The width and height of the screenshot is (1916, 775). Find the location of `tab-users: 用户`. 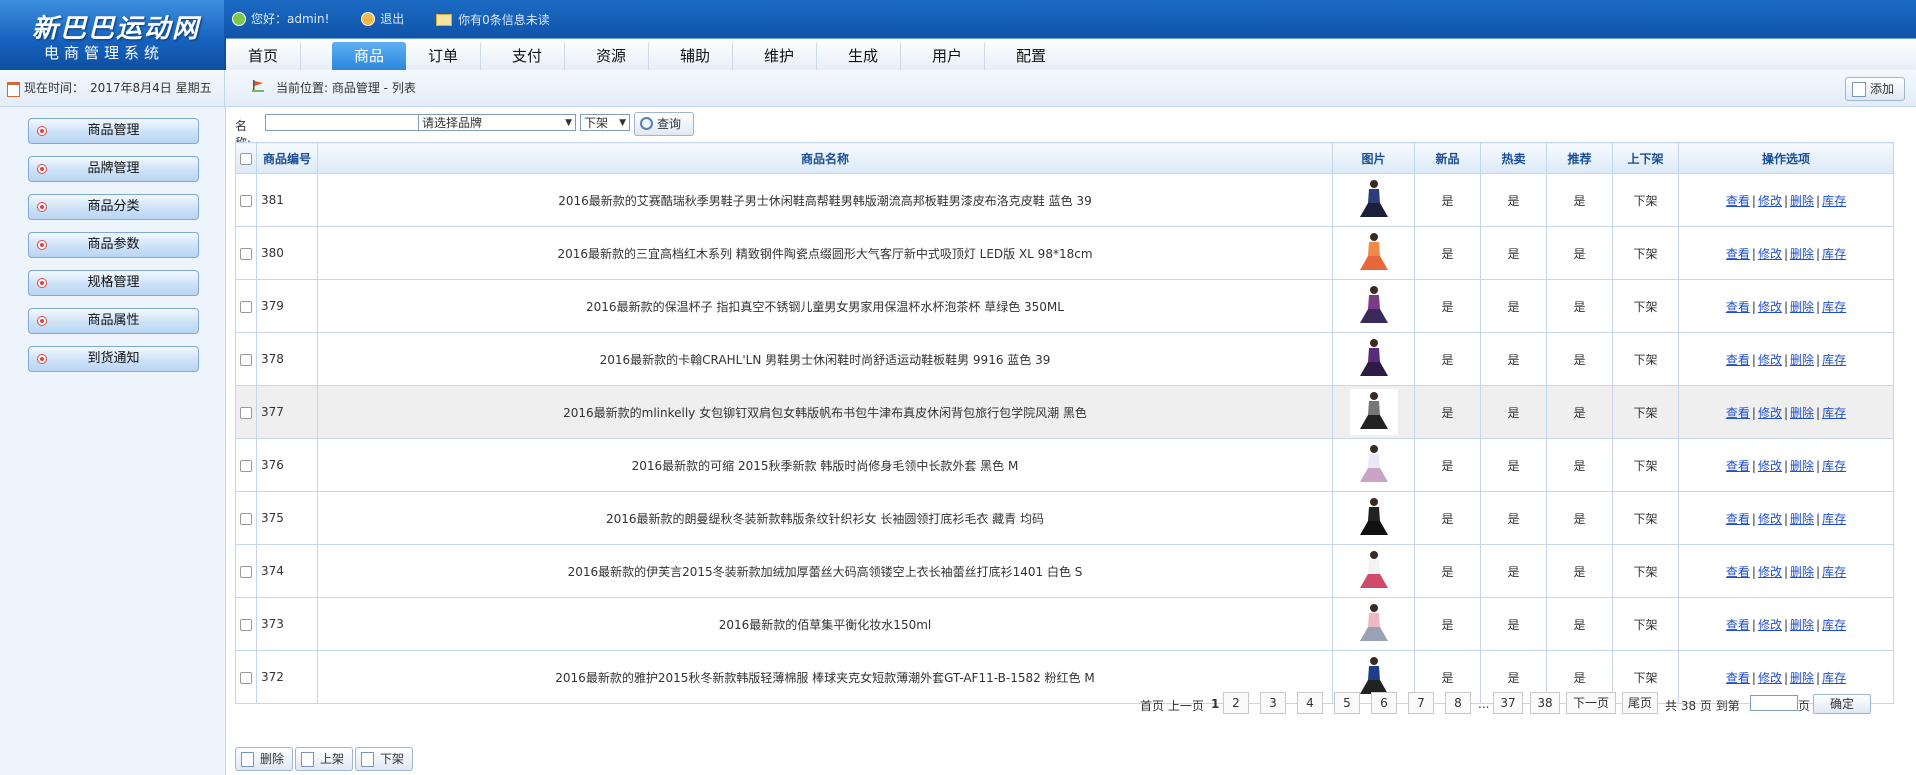

tab-users: 用户 is located at coordinates (947, 56).